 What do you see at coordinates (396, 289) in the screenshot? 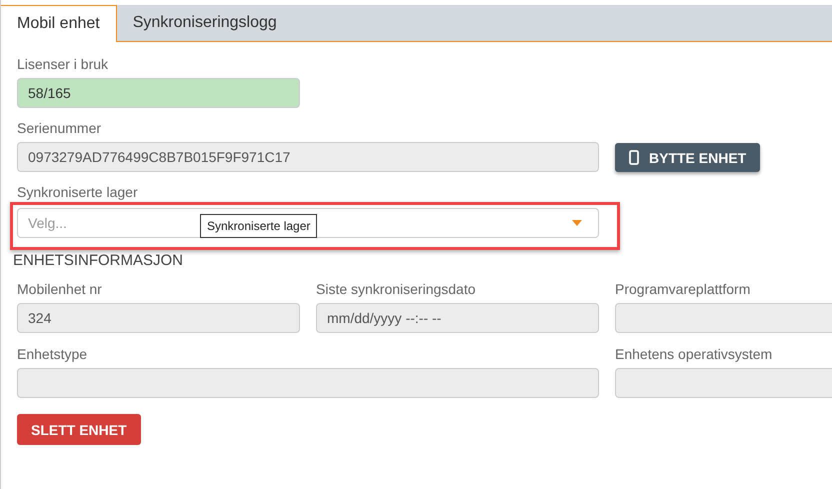
I see `field-label: Siste synkroniseringsdato` at bounding box center [396, 289].